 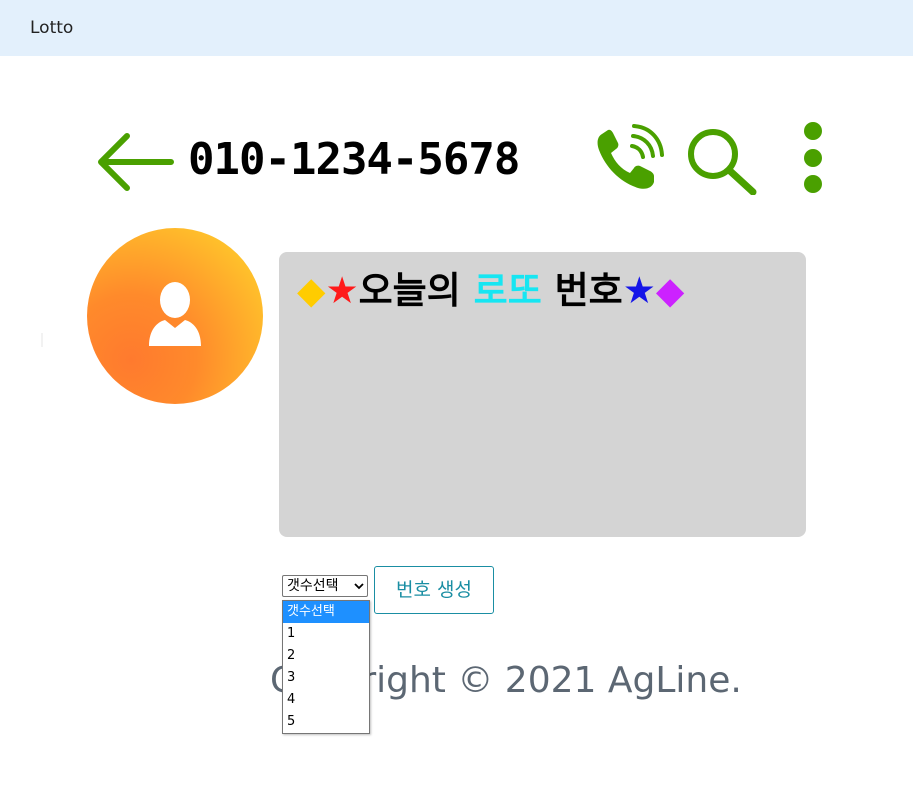 What do you see at coordinates (326, 634) in the screenshot?
I see `dropdown-option: 1` at bounding box center [326, 634].